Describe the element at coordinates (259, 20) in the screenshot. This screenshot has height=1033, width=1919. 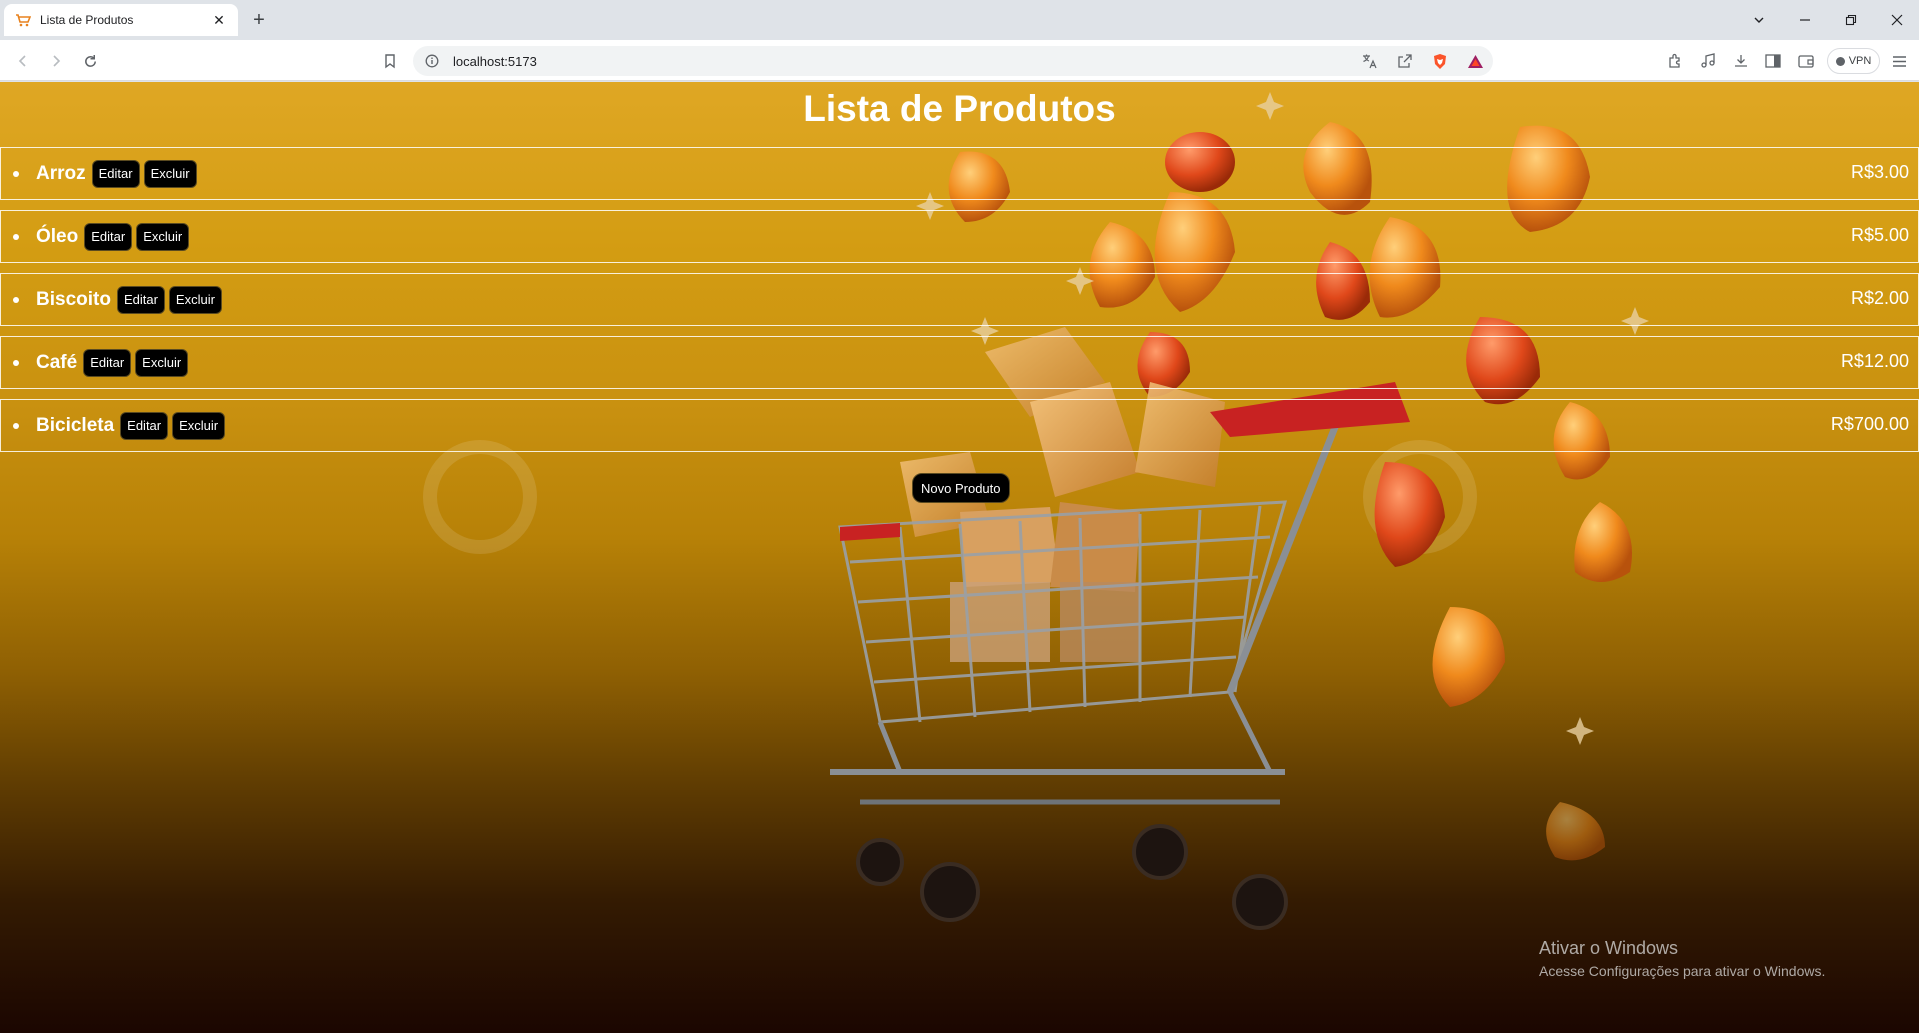
I see `plus-icon: +` at that location.